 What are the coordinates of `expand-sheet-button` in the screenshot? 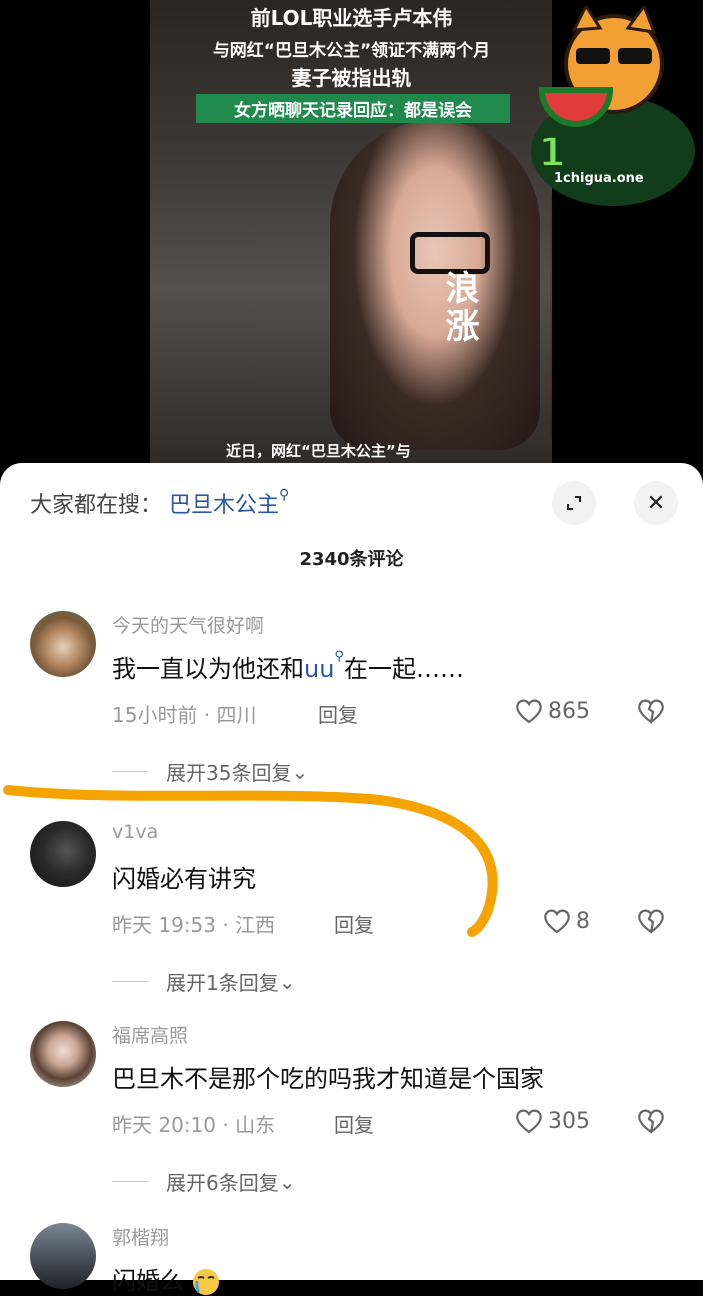 It's located at (574, 503).